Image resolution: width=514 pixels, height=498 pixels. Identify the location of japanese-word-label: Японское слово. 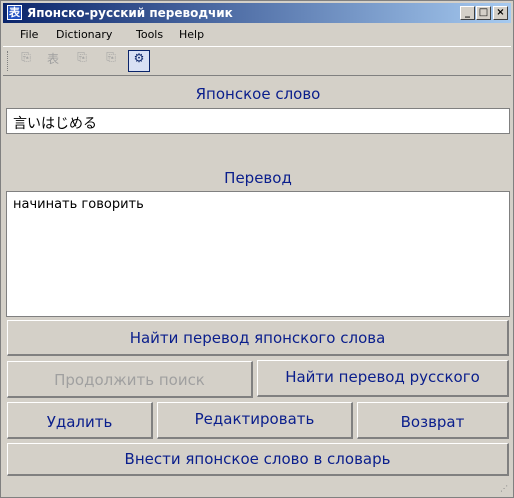
(258, 94).